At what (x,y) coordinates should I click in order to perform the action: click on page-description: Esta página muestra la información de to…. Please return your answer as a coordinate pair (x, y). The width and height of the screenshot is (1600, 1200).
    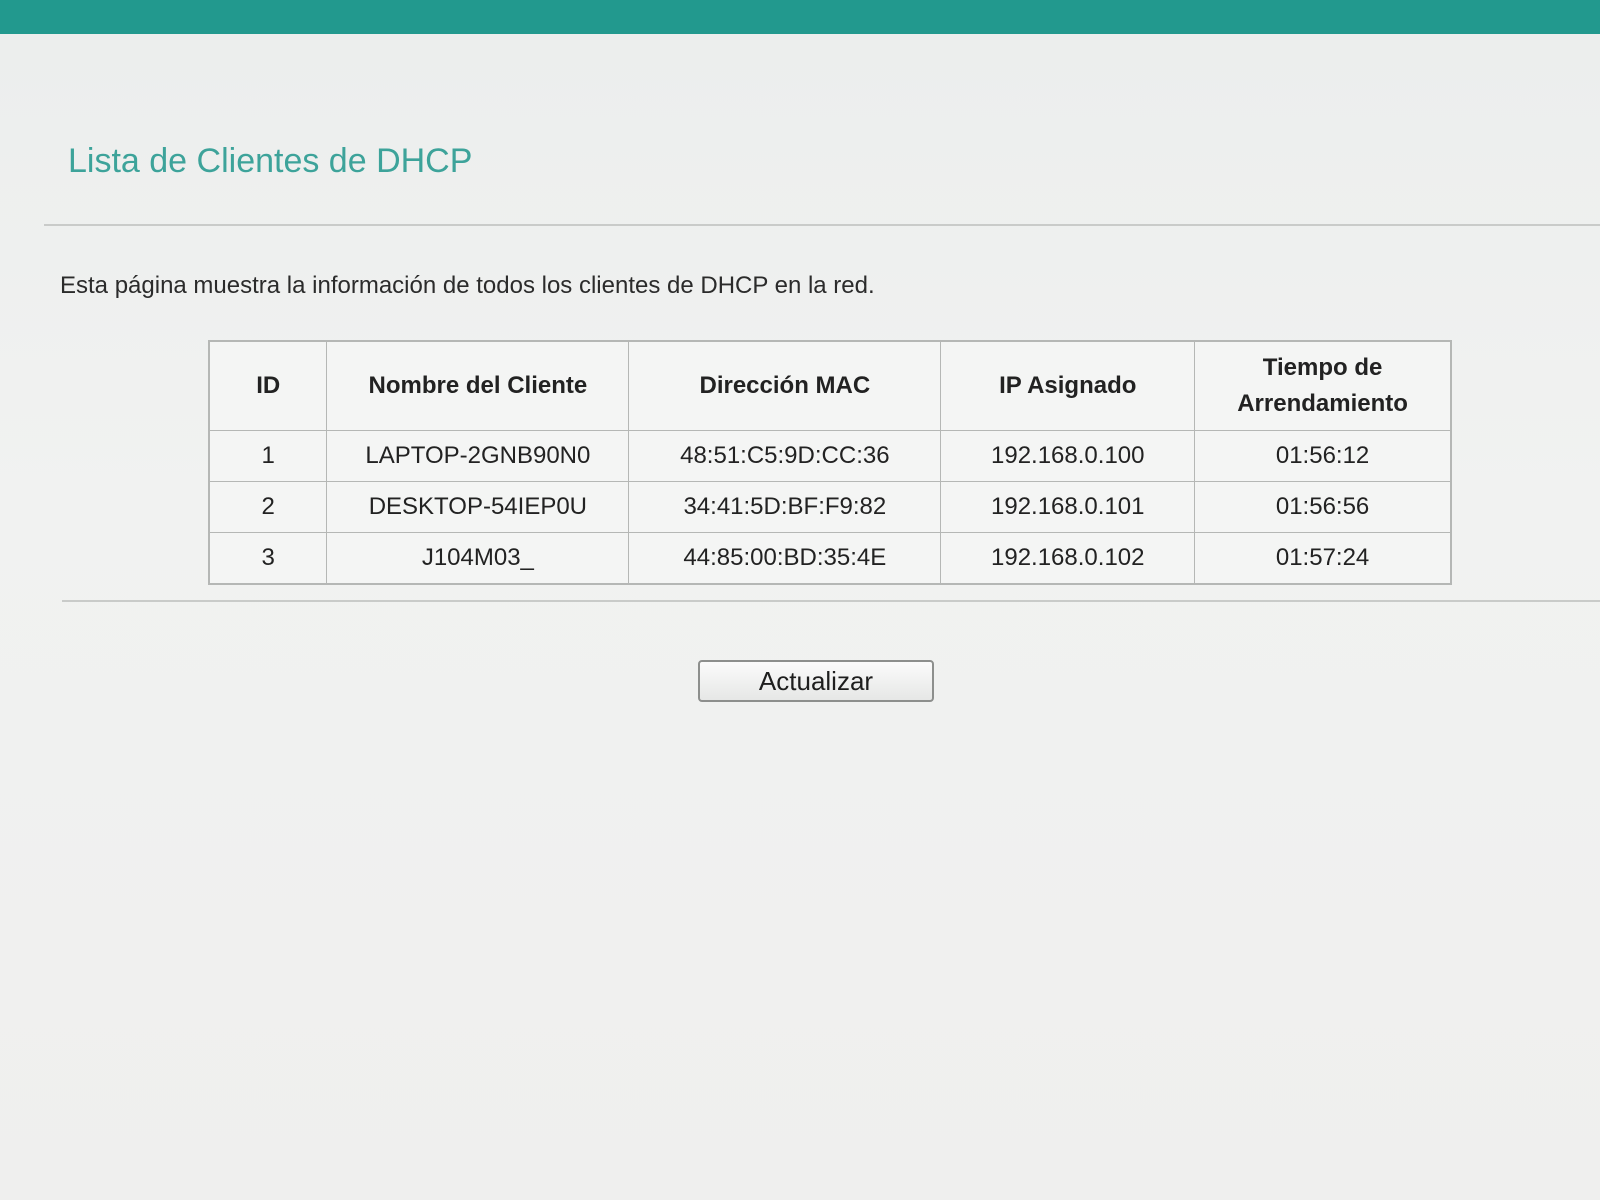
    Looking at the image, I should click on (467, 285).